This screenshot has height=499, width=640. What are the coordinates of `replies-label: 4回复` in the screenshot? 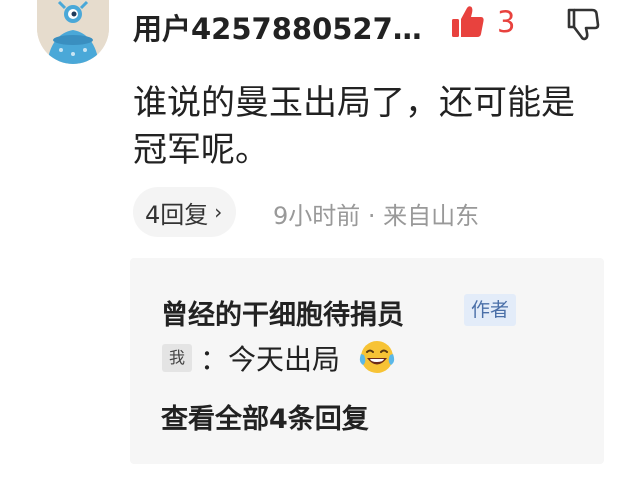 It's located at (177, 214).